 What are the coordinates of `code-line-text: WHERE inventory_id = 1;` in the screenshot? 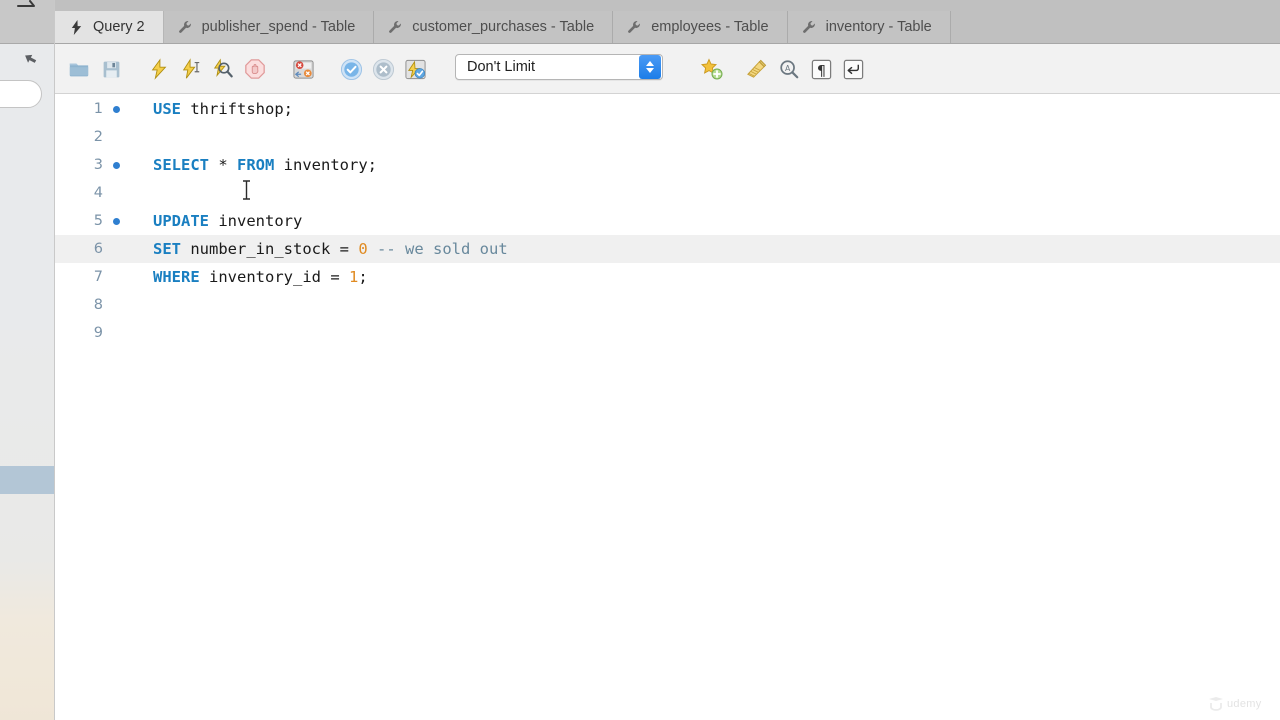 It's located at (260, 277).